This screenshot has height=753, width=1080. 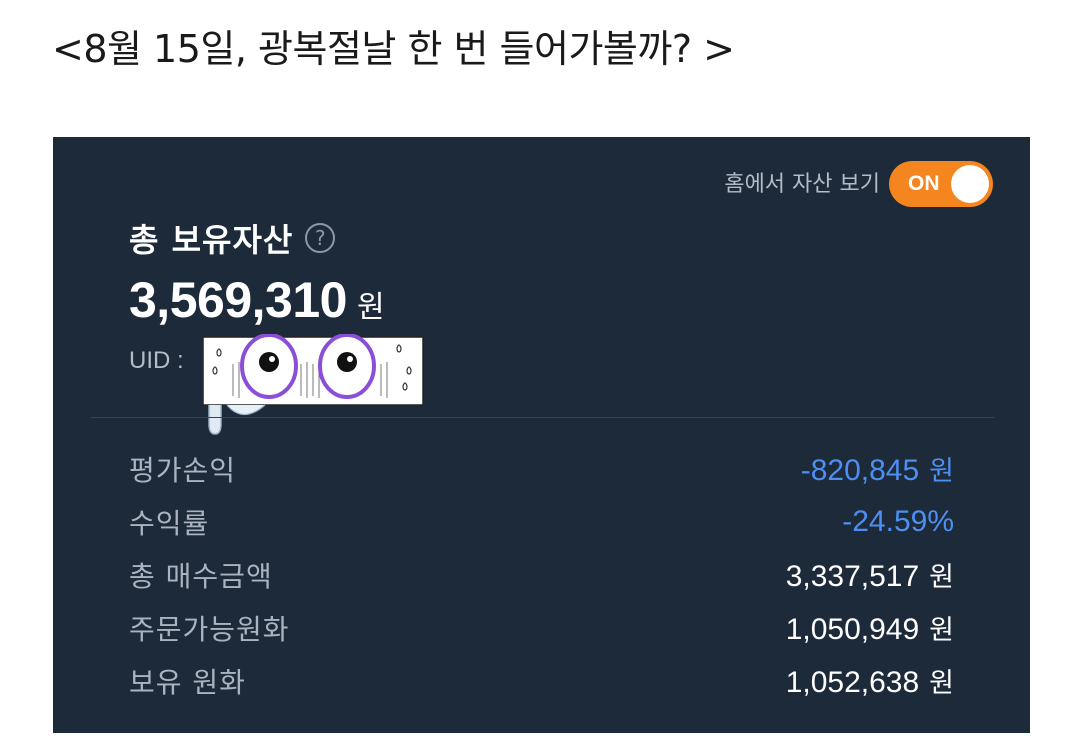 I want to click on asset-title: 총 보유자산, so click(x=211, y=240).